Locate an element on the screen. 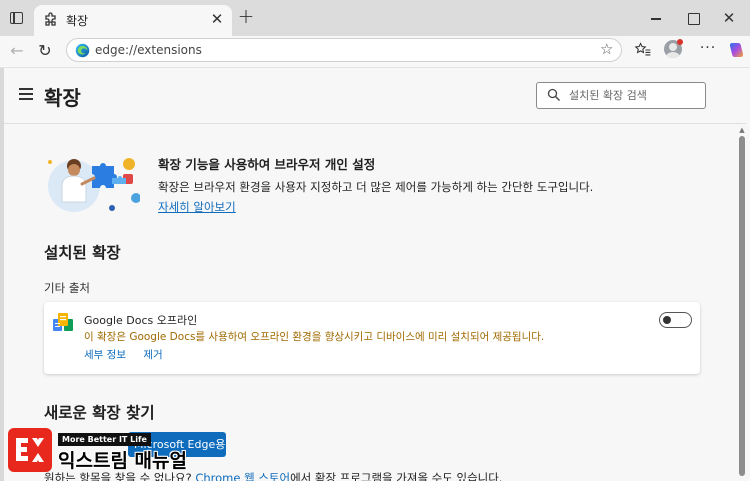 This screenshot has width=750, height=481. tab-actions-icon is located at coordinates (17, 18).